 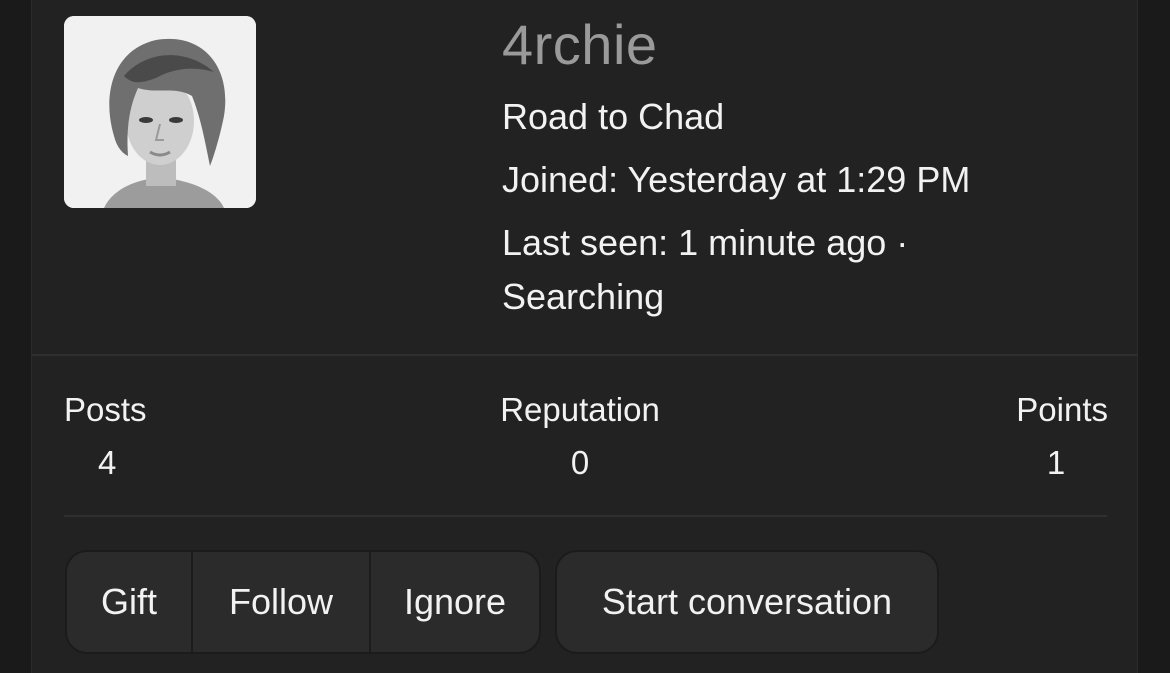 I want to click on username: 4rchie, so click(x=580, y=45).